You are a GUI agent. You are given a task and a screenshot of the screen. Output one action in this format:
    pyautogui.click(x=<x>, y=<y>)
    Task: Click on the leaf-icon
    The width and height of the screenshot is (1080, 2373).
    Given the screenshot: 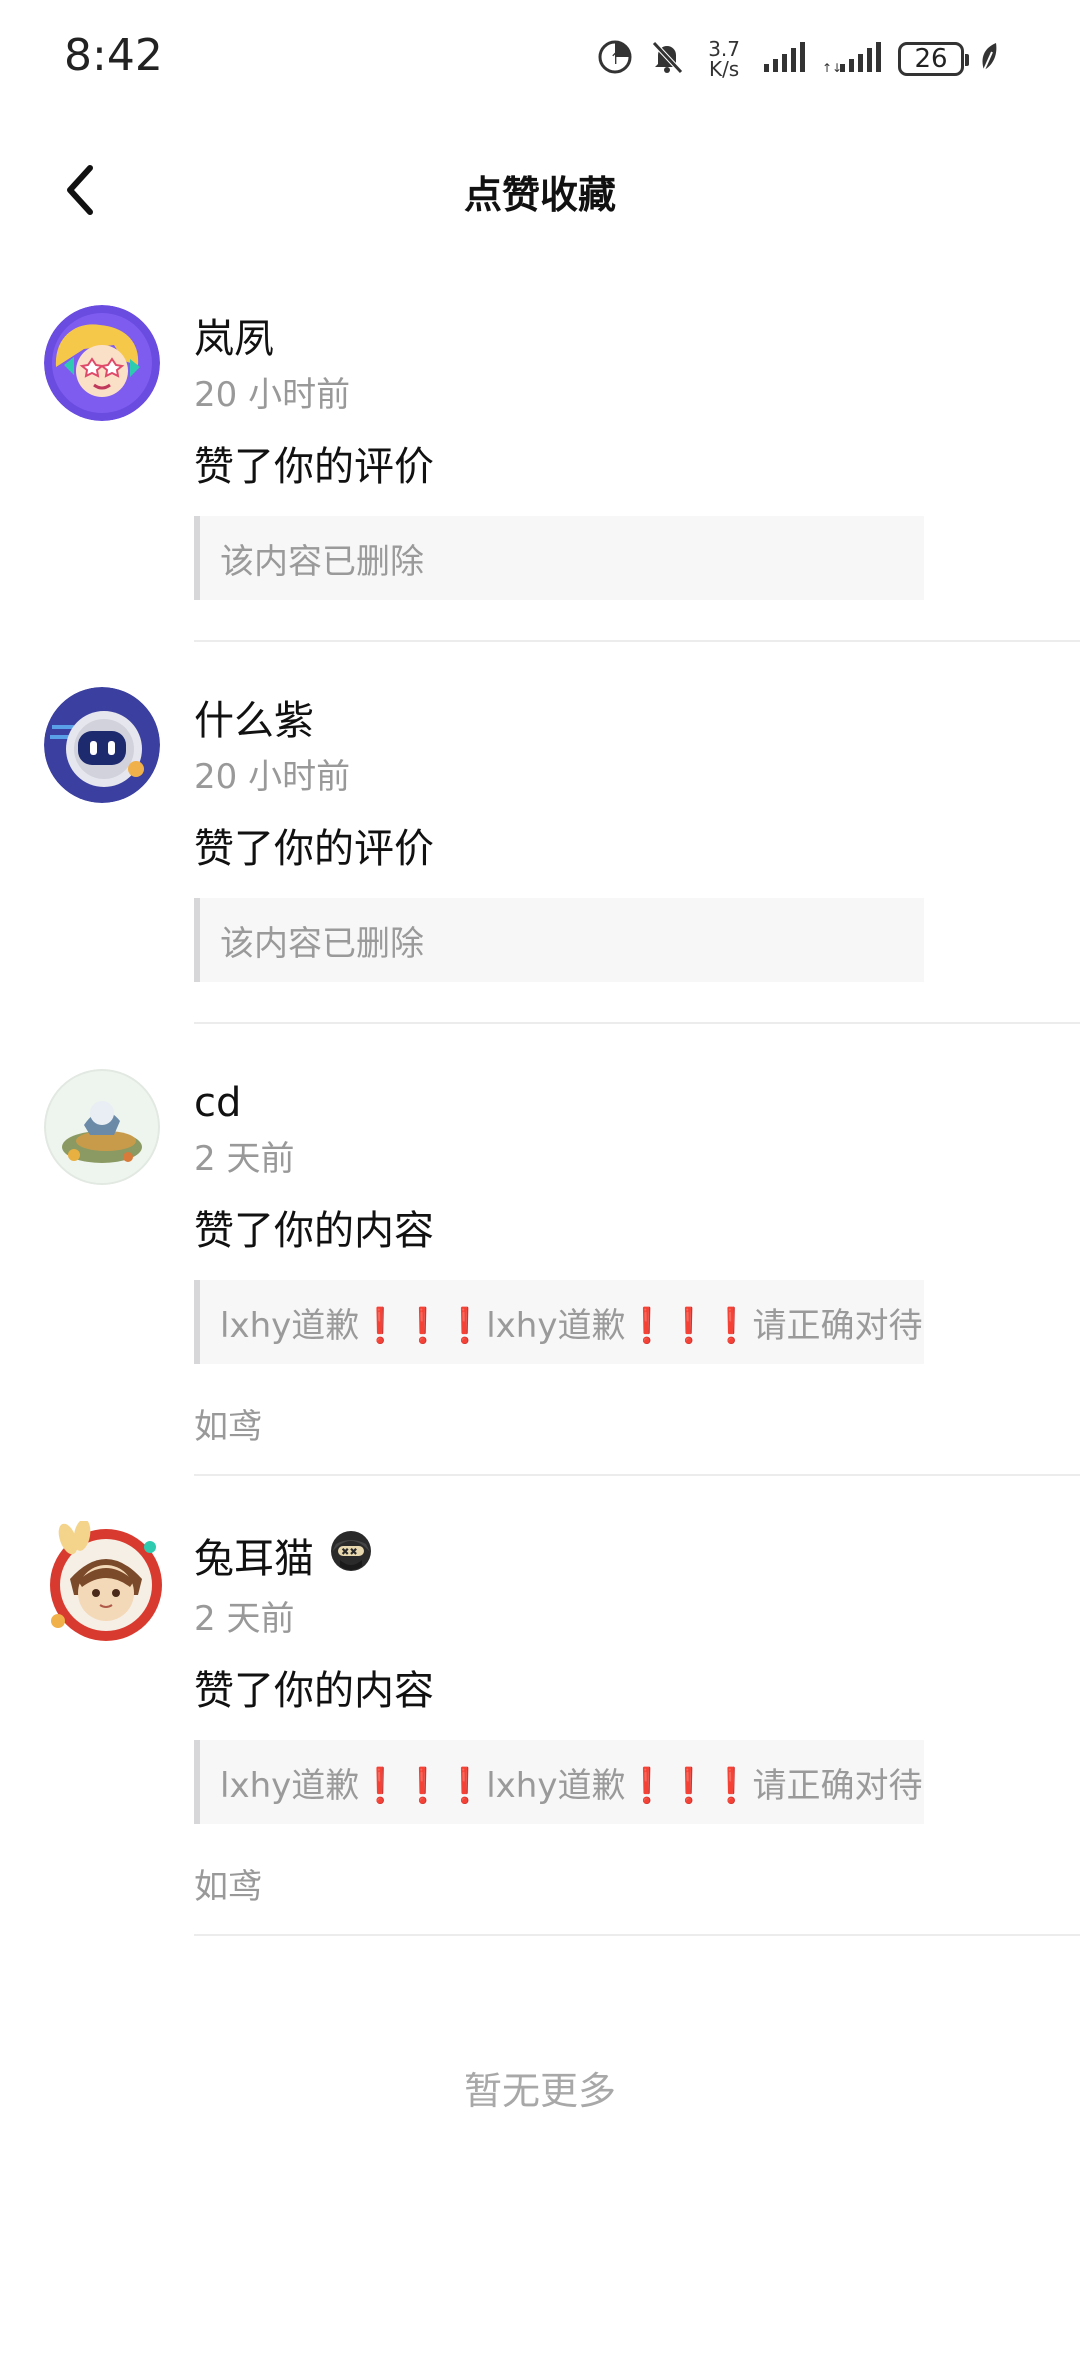 What is the action you would take?
    pyautogui.click(x=989, y=59)
    